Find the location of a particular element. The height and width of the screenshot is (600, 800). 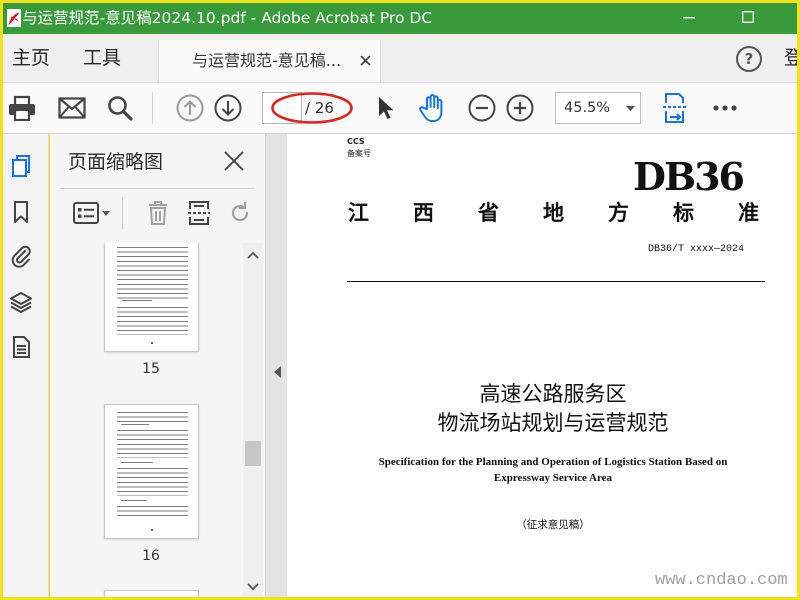

pdf-file-icon is located at coordinates (14, 18).